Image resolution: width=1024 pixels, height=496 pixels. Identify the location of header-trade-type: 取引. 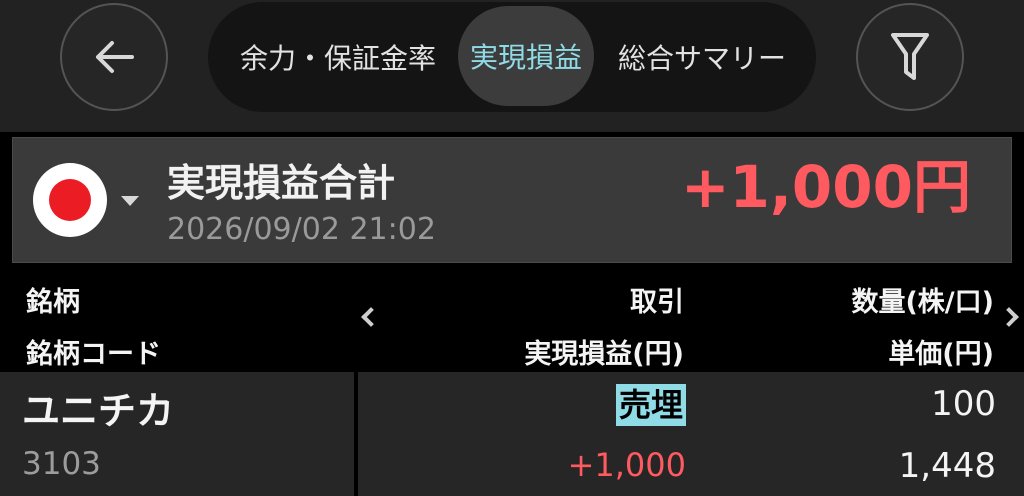
(657, 302).